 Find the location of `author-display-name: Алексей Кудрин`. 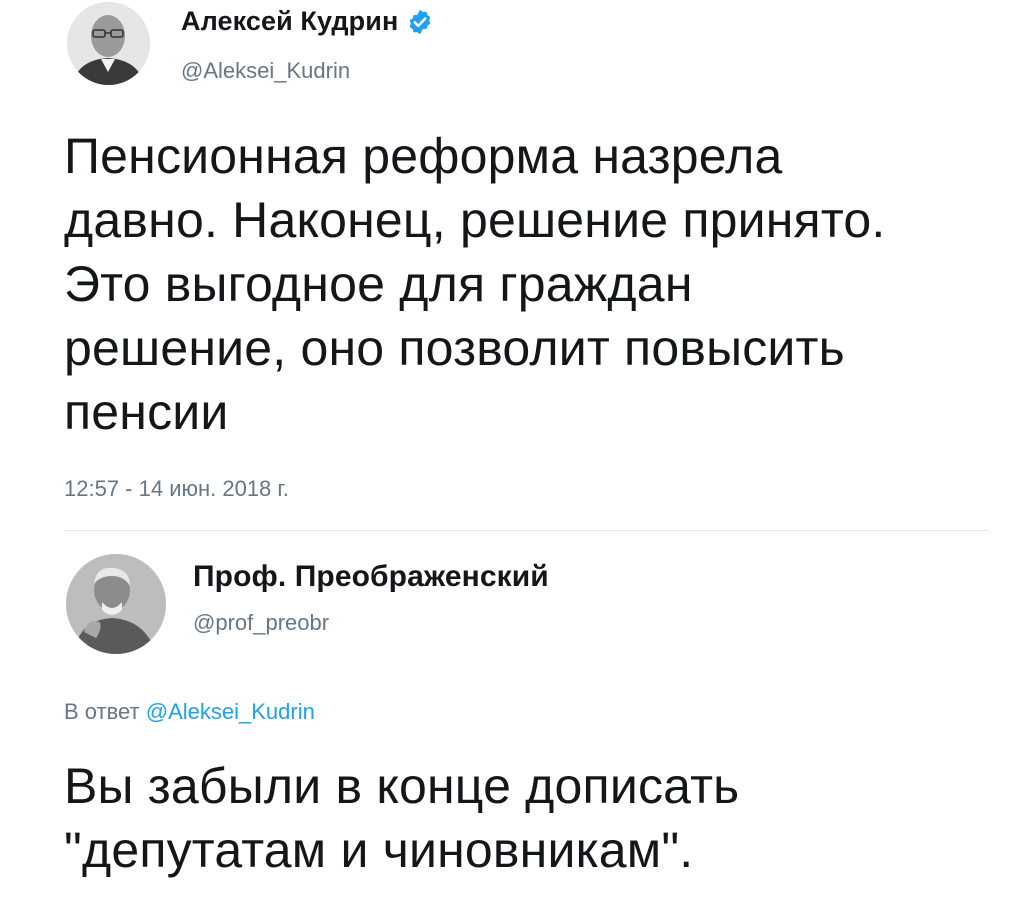

author-display-name: Алексей Кудрин is located at coordinates (289, 21).